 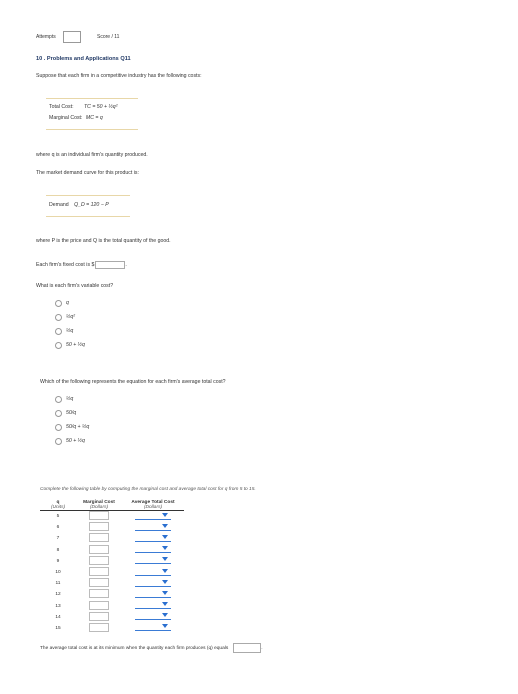 I want to click on atc-option: 50/q, so click(x=72, y=413).